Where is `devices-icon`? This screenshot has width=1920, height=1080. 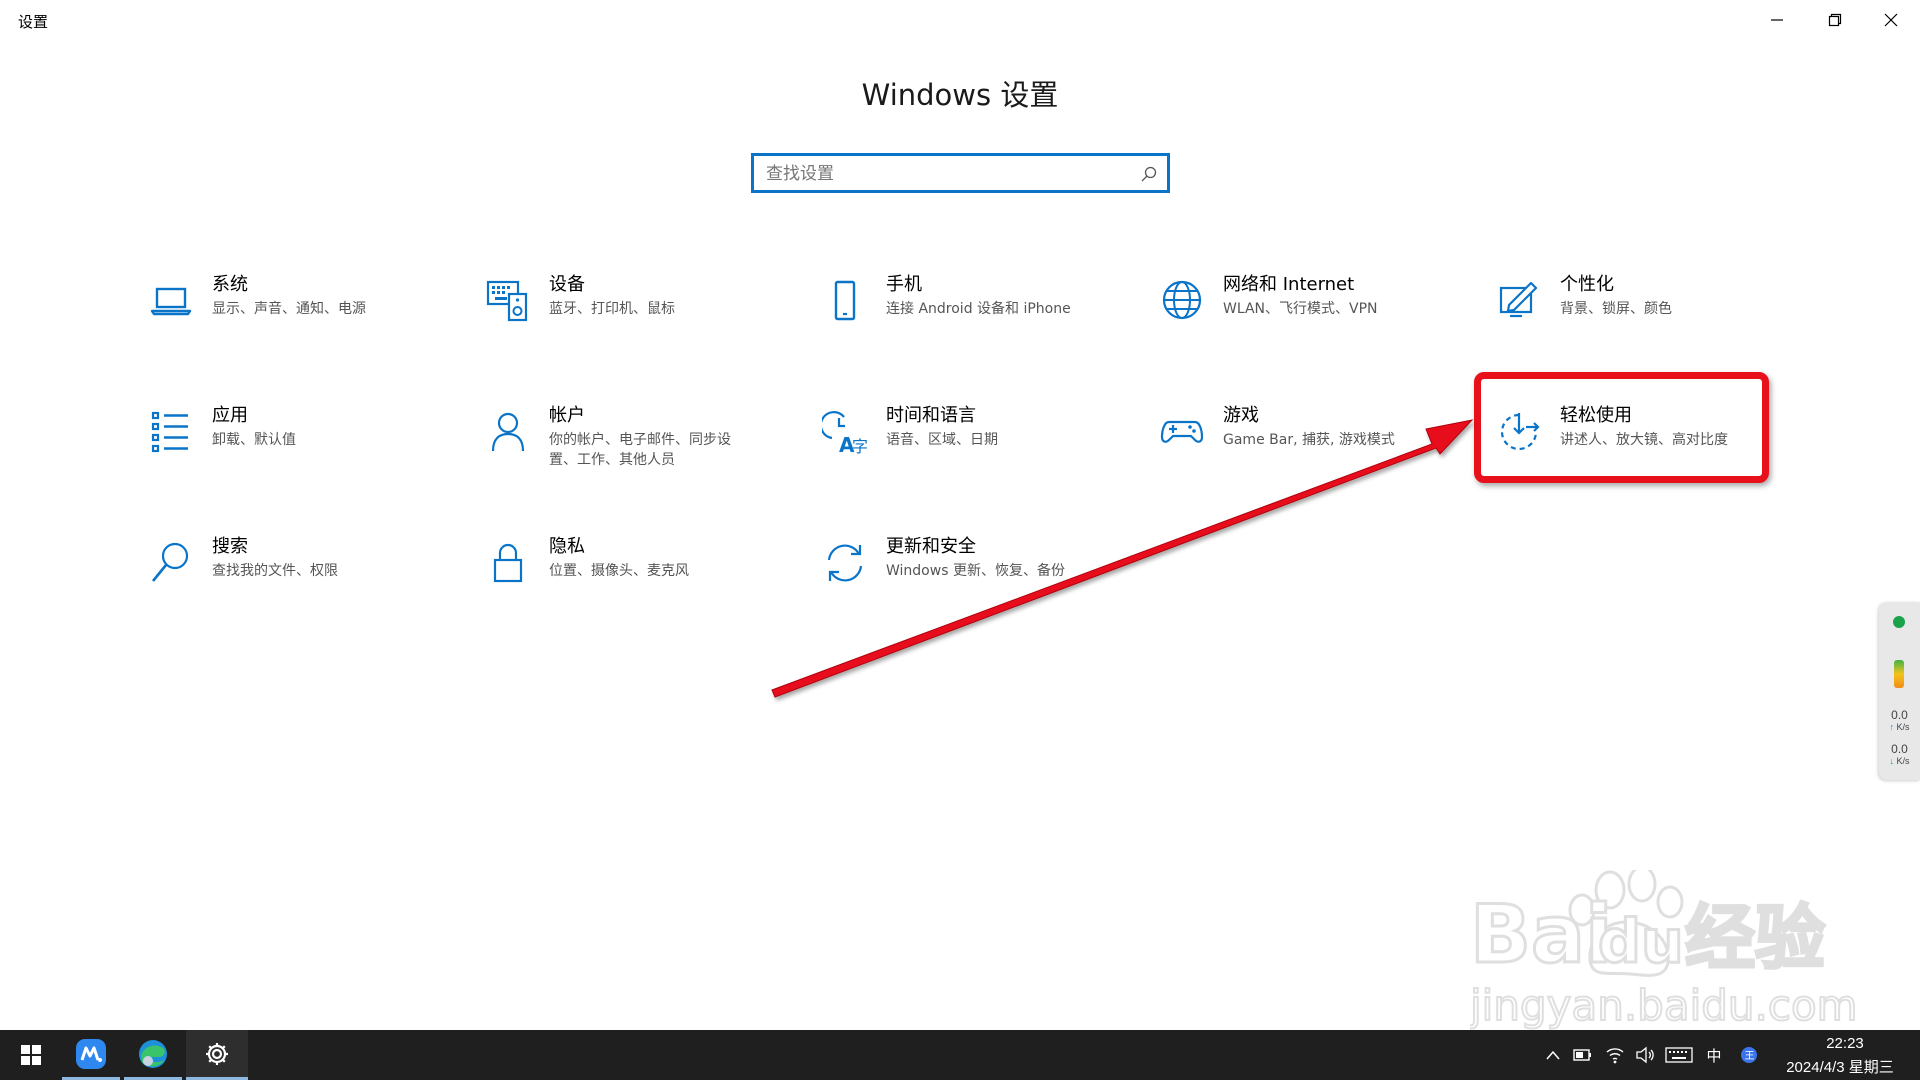
devices-icon is located at coordinates (508, 301).